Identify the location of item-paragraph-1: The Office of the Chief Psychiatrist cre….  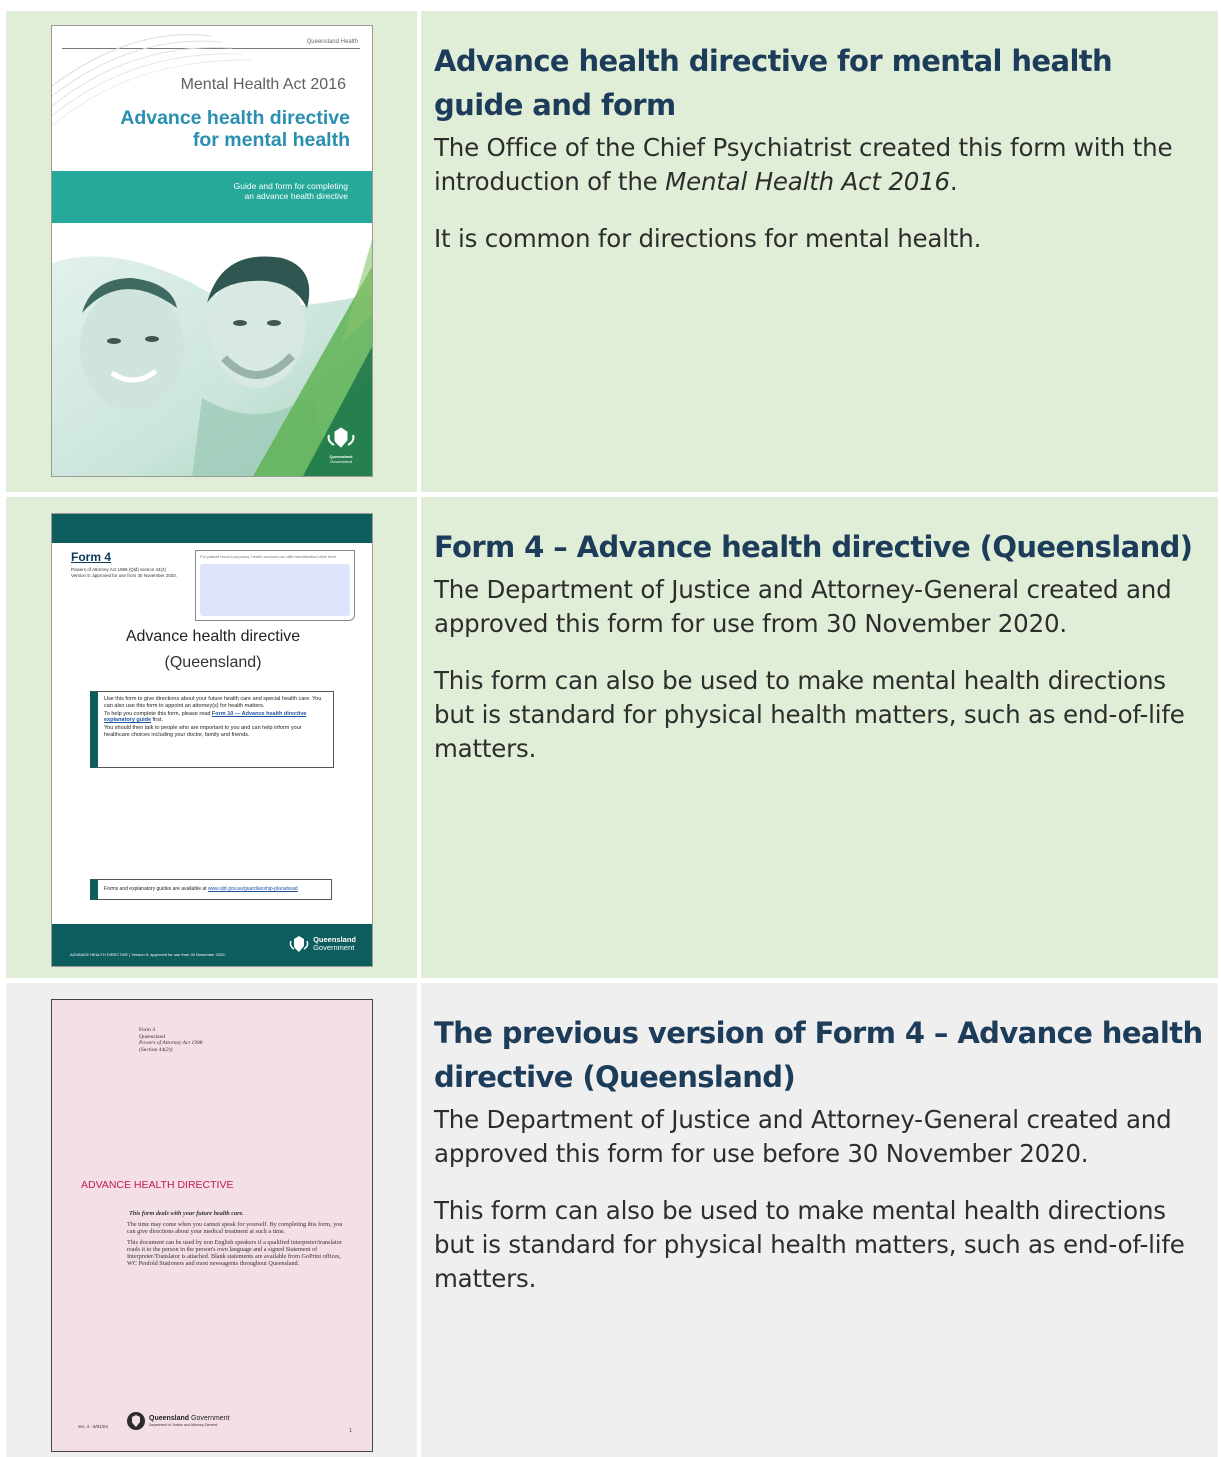
(821, 165).